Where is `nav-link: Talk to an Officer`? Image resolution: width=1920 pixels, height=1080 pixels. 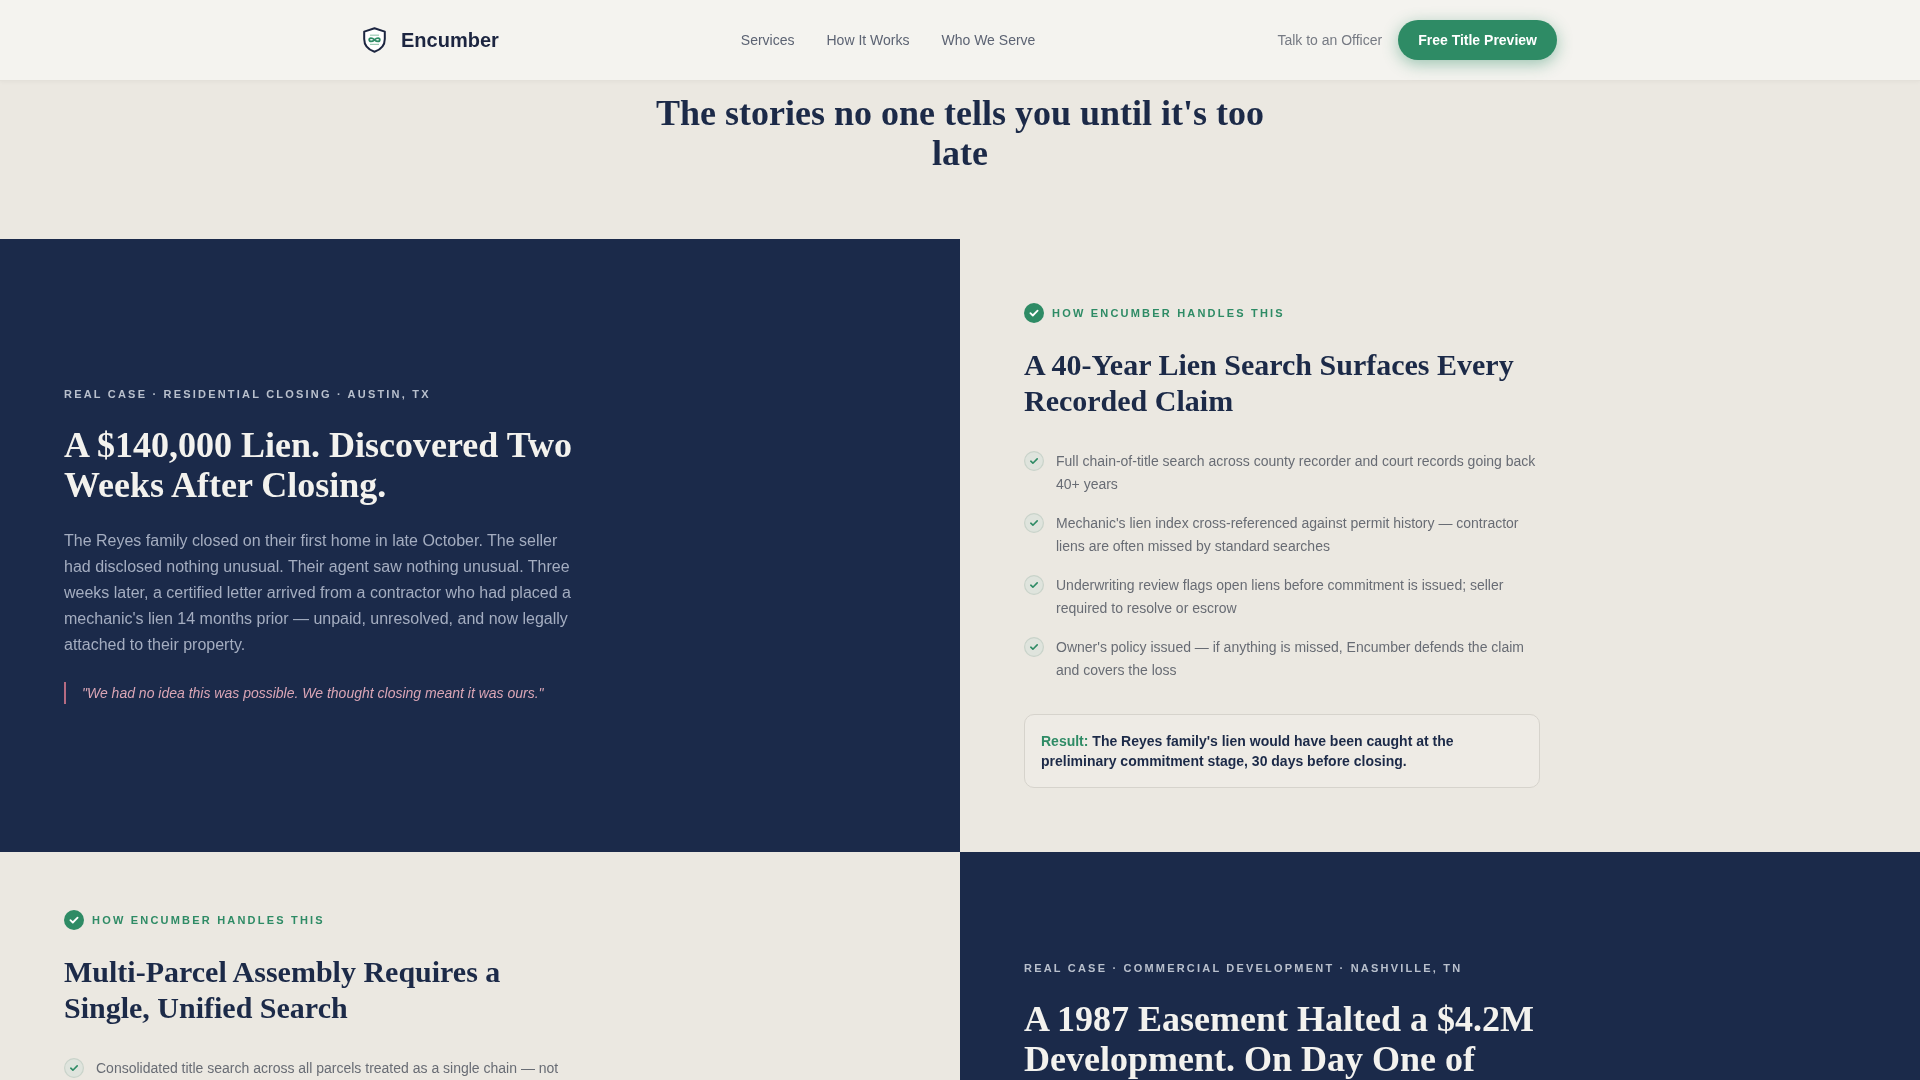
nav-link: Talk to an Officer is located at coordinates (1330, 40).